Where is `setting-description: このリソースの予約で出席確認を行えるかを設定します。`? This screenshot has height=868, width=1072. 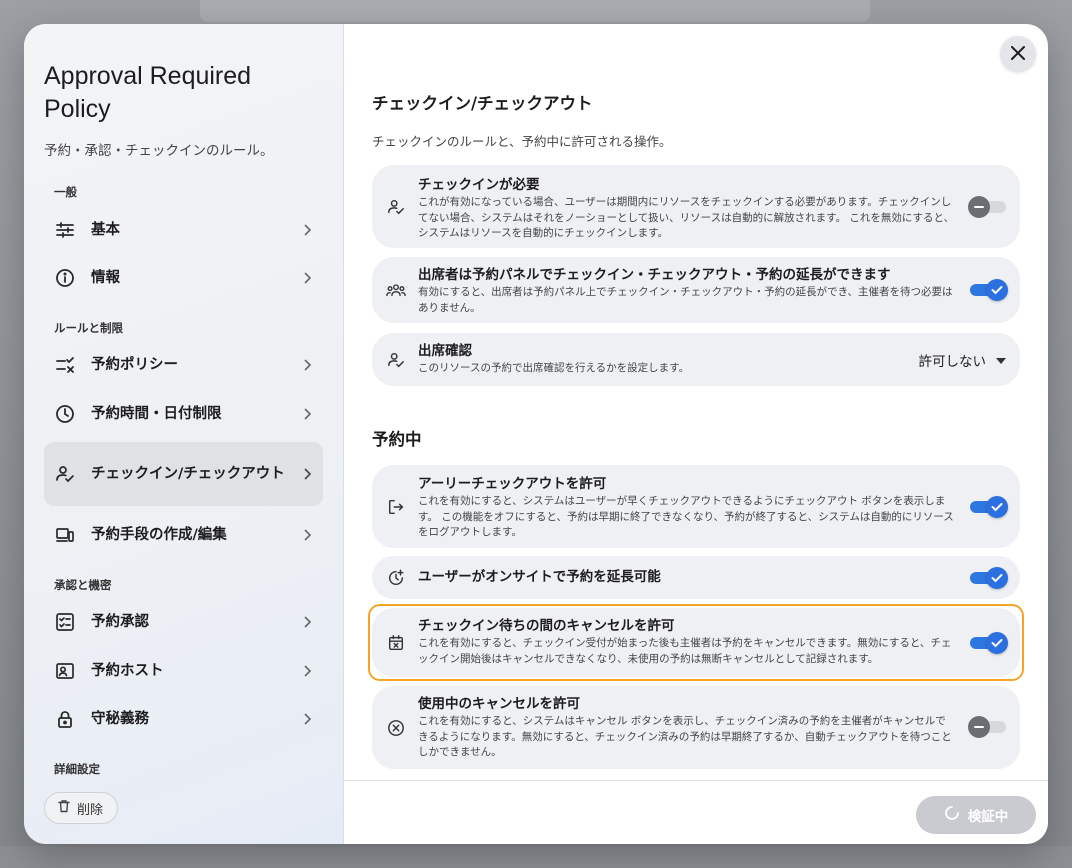 setting-description: このリソースの予約で出席確認を行えるかを設定します。 is located at coordinates (554, 368).